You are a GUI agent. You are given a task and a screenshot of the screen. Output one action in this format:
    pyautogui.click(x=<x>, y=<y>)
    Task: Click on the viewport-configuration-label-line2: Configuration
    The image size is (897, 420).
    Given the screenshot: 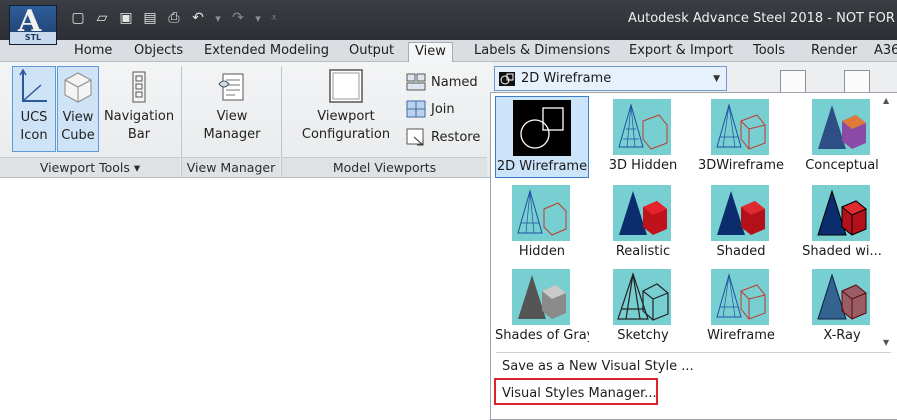 What is the action you would take?
    pyautogui.click(x=346, y=134)
    